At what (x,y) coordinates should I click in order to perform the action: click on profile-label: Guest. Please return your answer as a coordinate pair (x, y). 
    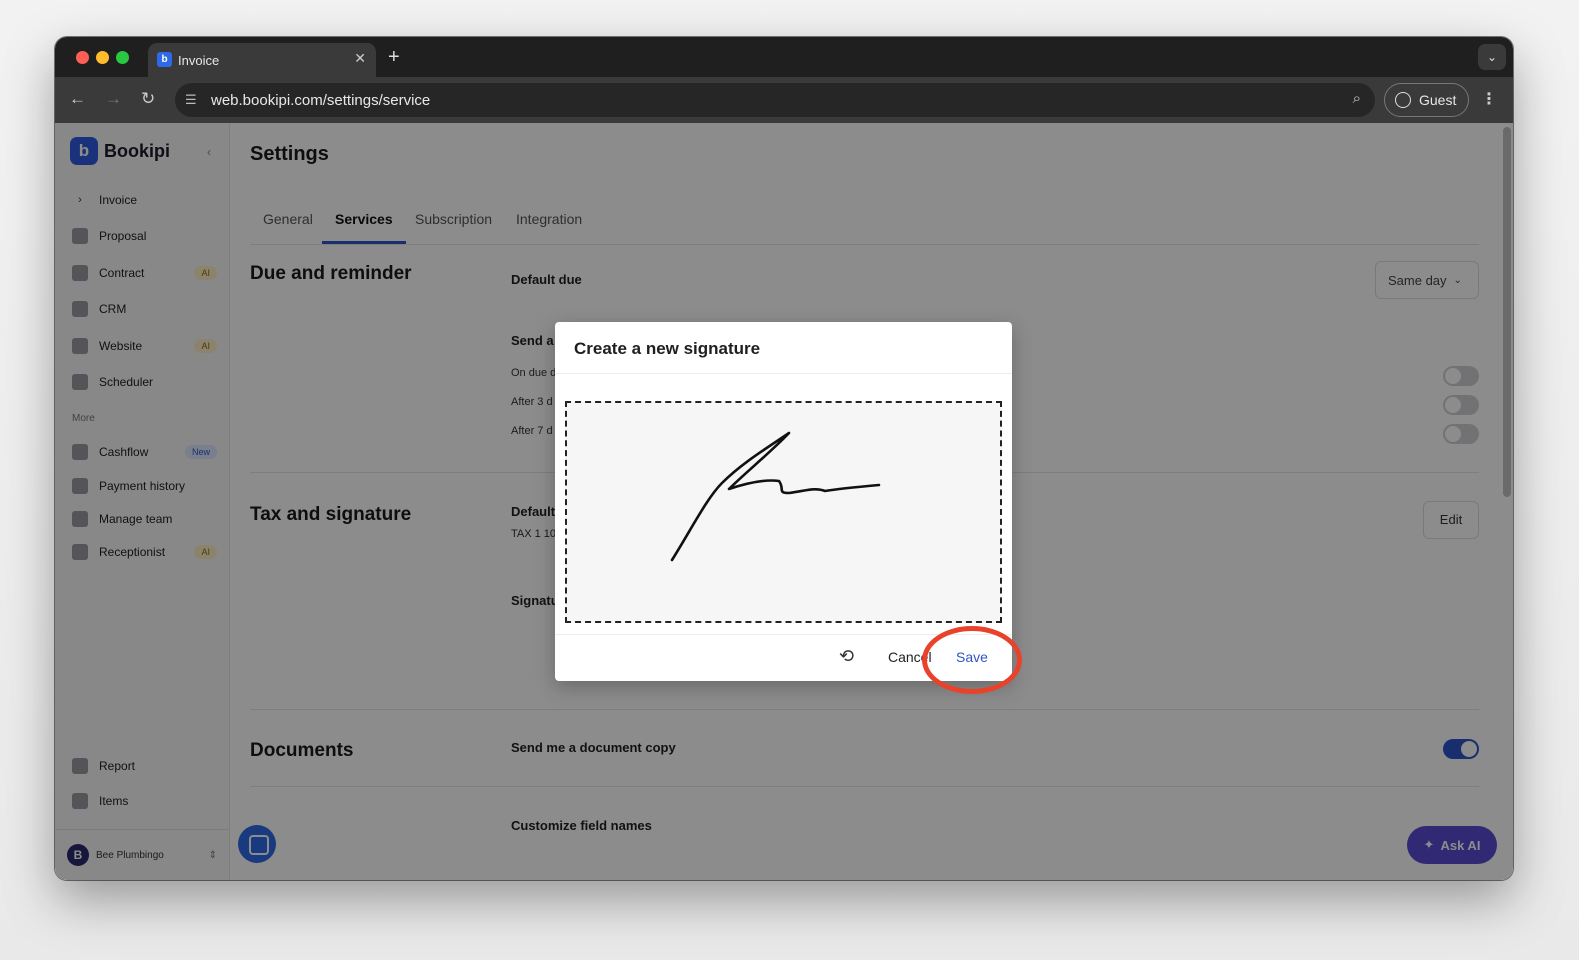
    Looking at the image, I should click on (1438, 100).